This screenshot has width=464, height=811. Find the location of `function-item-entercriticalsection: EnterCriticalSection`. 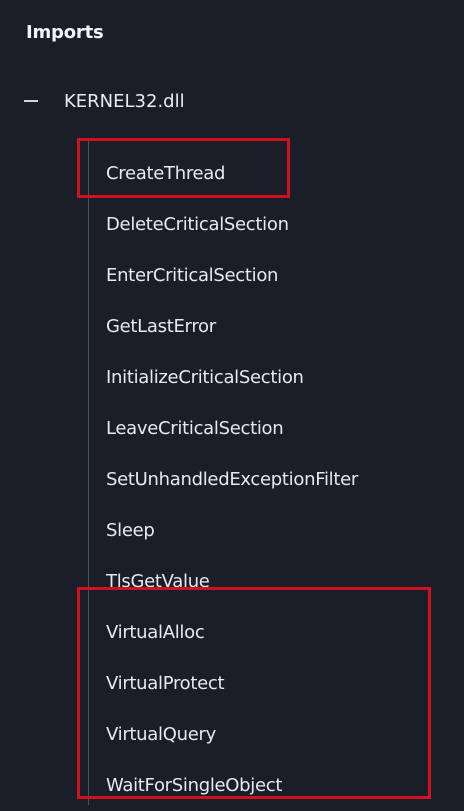

function-item-entercriticalsection: EnterCriticalSection is located at coordinates (232, 275).